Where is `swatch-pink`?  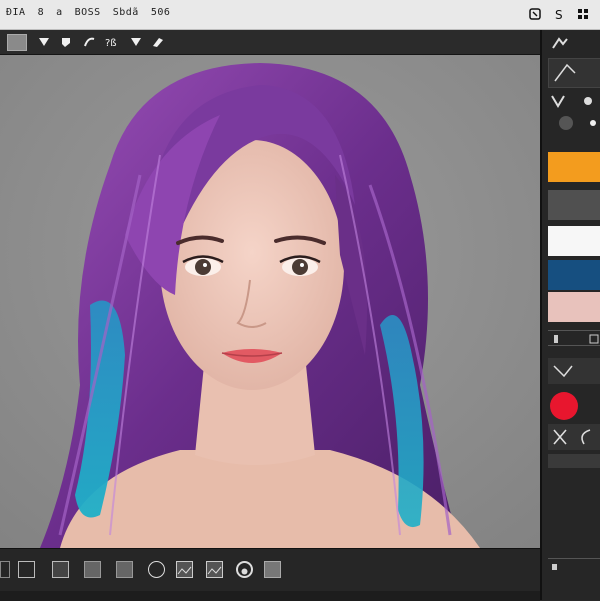
swatch-pink is located at coordinates (574, 307).